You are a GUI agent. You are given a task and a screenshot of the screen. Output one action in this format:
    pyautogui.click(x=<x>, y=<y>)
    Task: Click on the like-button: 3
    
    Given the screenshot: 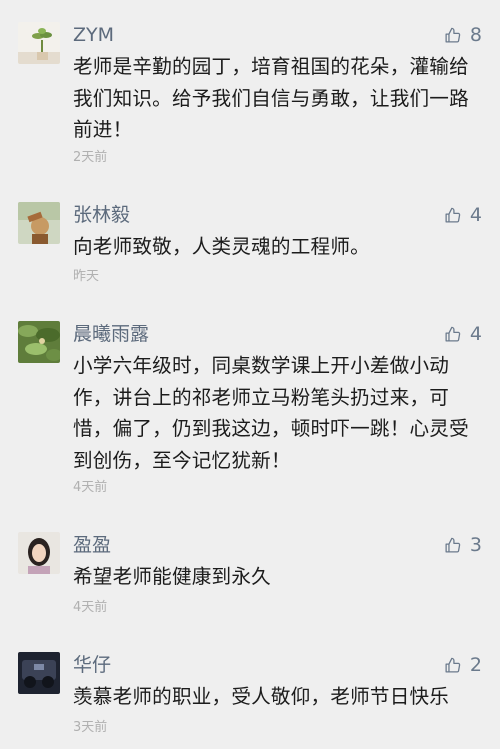 What is the action you would take?
    pyautogui.click(x=463, y=545)
    